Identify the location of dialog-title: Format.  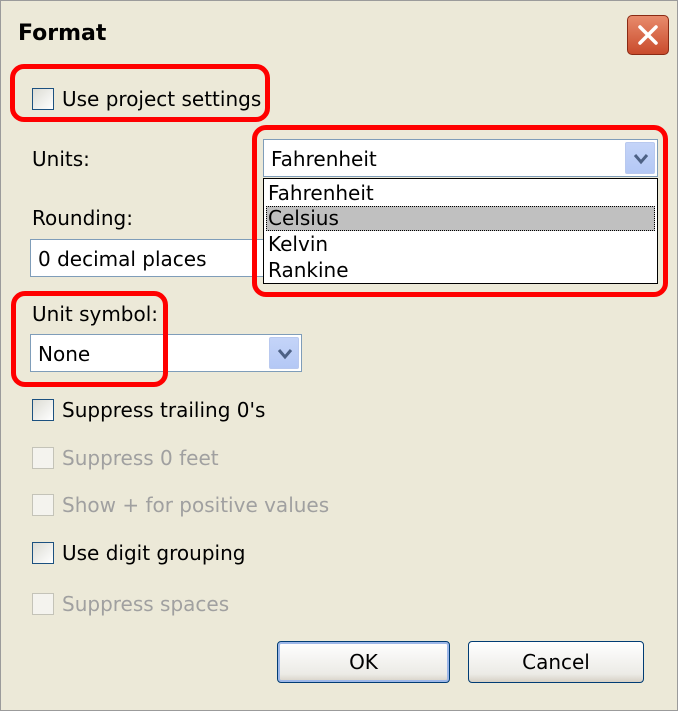
(62, 33).